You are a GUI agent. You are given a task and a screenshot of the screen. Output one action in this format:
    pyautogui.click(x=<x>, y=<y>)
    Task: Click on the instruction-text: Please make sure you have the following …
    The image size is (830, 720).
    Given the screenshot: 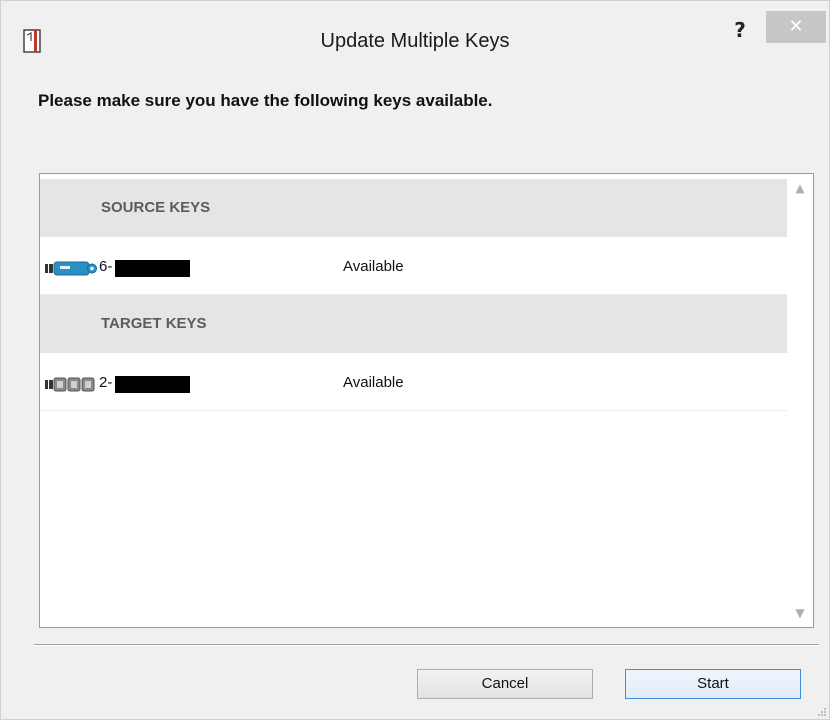 What is the action you would take?
    pyautogui.click(x=265, y=100)
    